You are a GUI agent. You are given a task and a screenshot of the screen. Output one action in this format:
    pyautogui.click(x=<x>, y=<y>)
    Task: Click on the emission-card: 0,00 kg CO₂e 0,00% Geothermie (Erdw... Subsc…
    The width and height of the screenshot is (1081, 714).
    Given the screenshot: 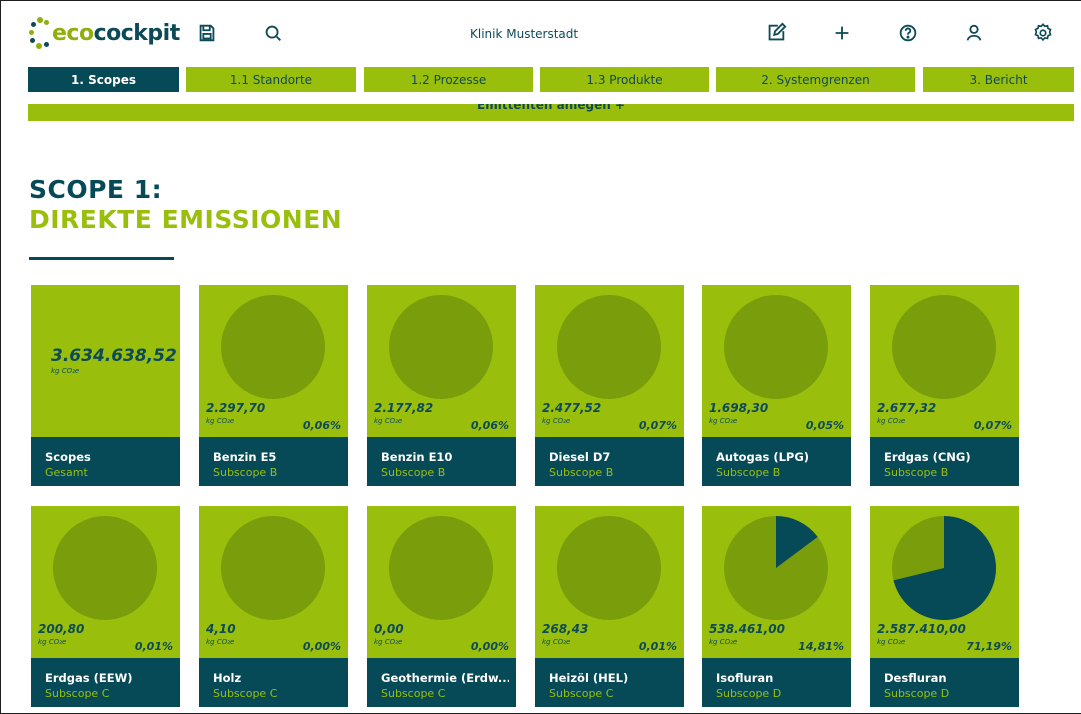 What is the action you would take?
    pyautogui.click(x=441, y=606)
    